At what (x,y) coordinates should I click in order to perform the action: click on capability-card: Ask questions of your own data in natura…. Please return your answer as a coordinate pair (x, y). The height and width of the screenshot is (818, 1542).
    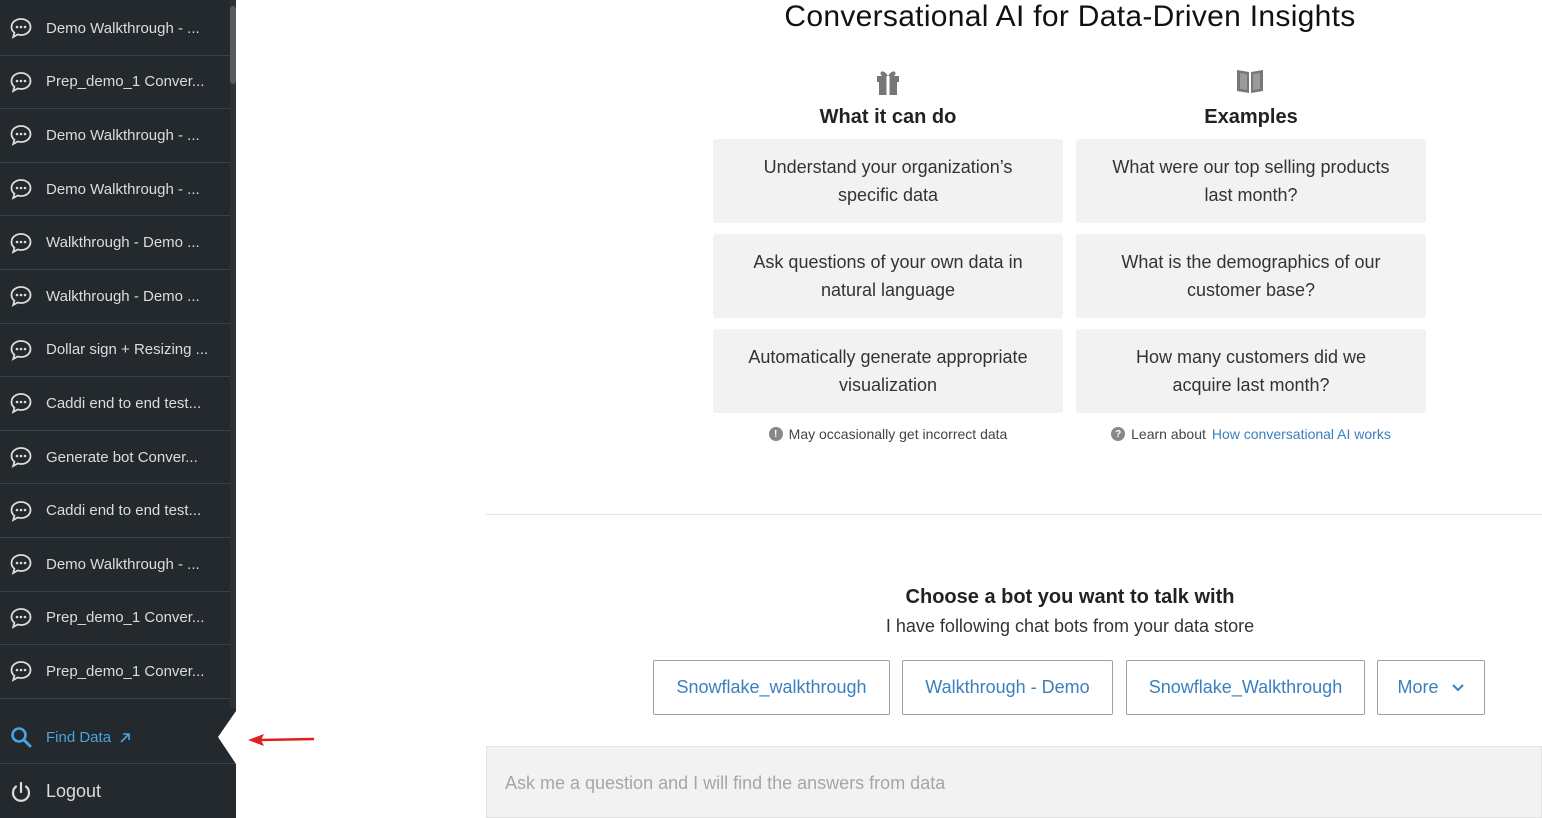
    Looking at the image, I should click on (888, 276).